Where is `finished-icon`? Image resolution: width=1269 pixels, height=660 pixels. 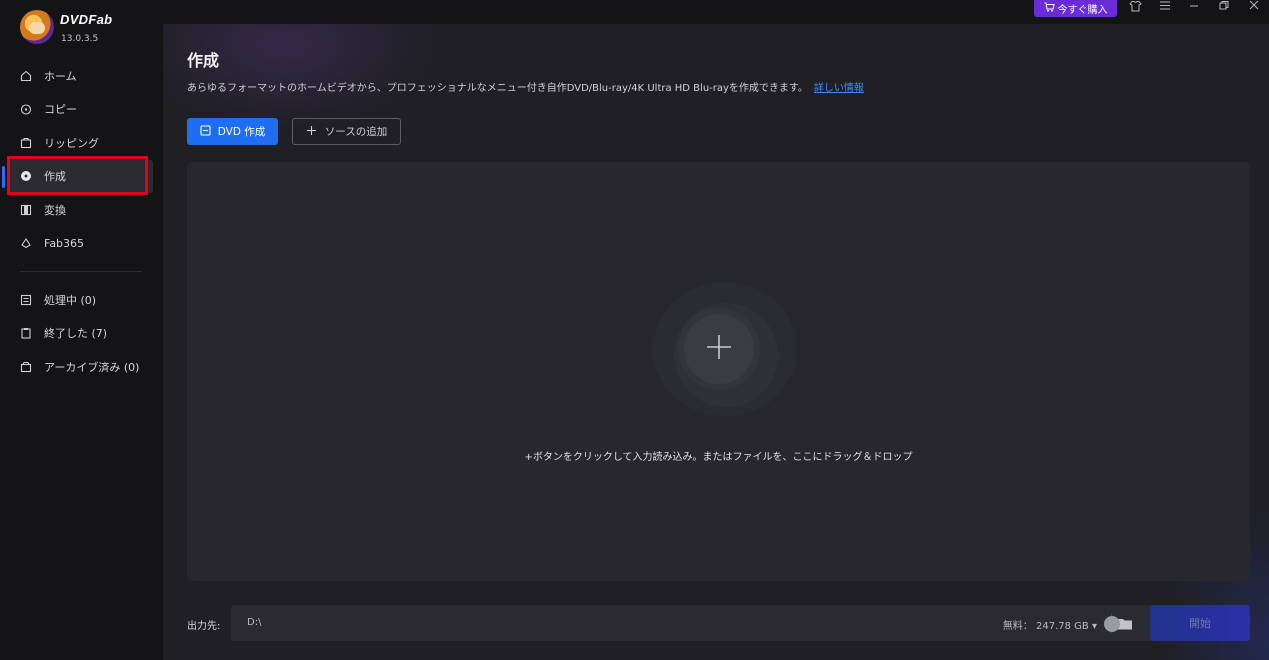
finished-icon is located at coordinates (26, 333).